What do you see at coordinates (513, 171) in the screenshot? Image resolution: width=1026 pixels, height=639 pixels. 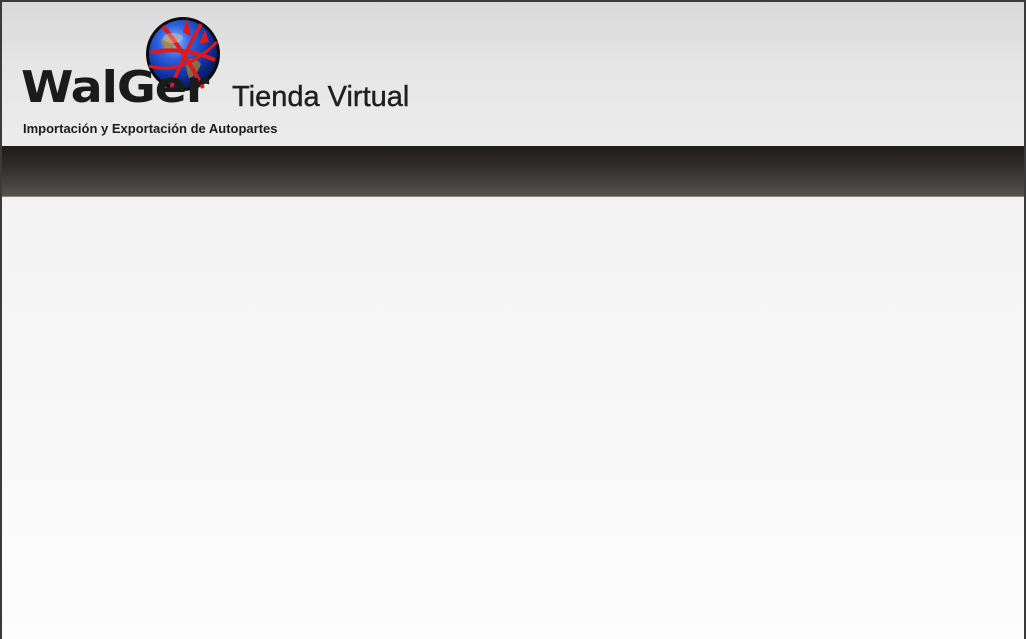 I see `navigation-bar` at bounding box center [513, 171].